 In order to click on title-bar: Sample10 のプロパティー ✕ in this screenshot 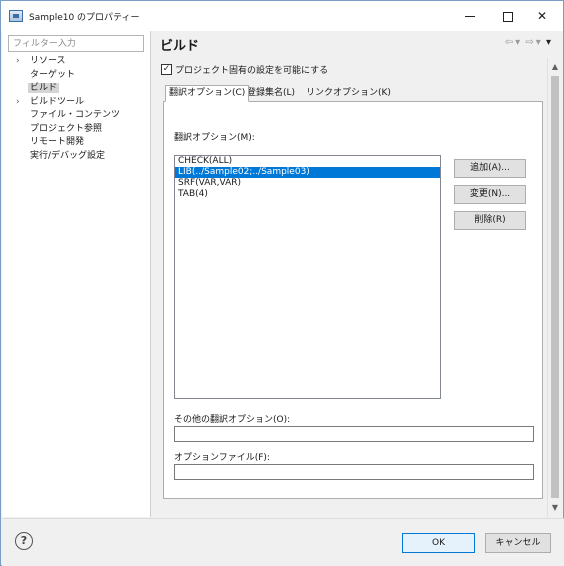, I will do `click(282, 16)`.